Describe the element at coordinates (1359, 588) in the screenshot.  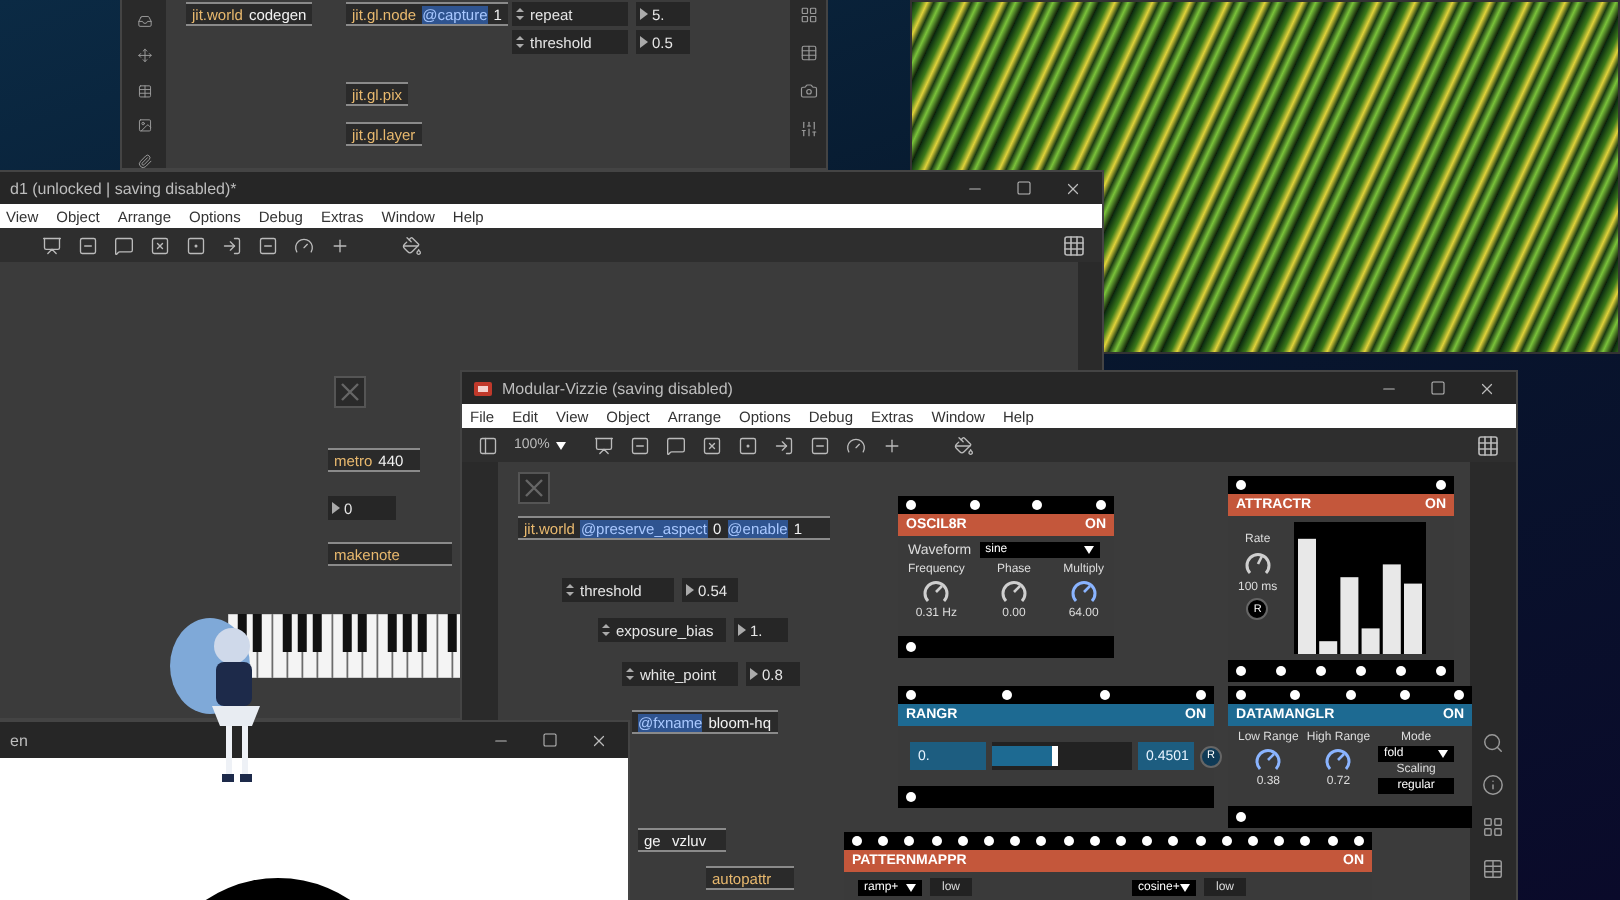
I see `bar-display-drawing` at that location.